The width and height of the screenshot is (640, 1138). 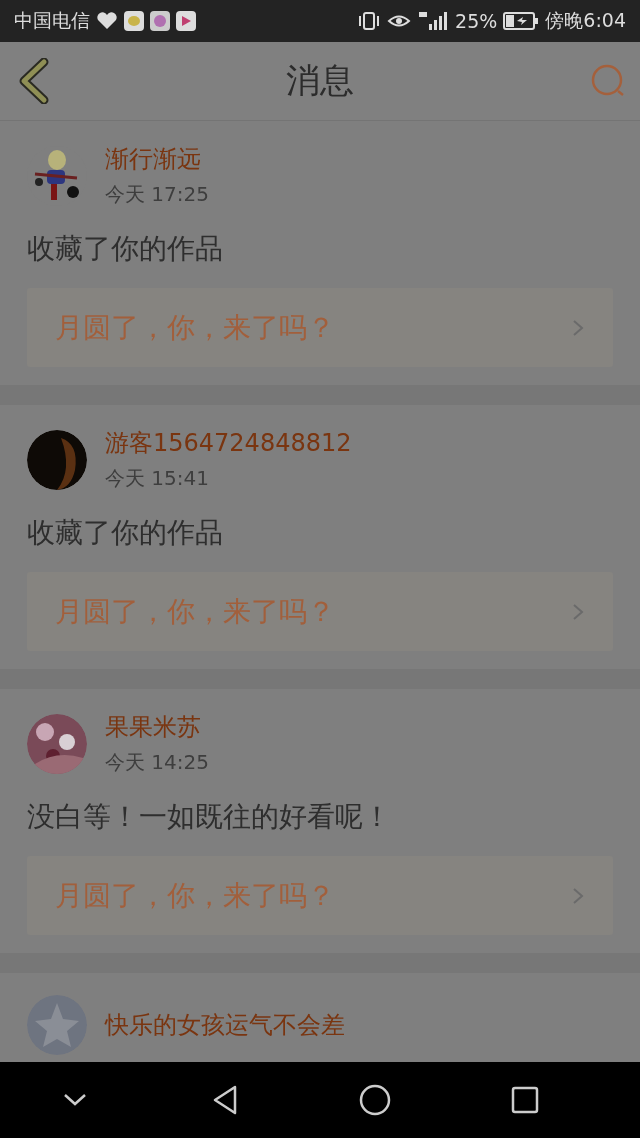 I want to click on circle-home-icon, so click(x=375, y=1100).